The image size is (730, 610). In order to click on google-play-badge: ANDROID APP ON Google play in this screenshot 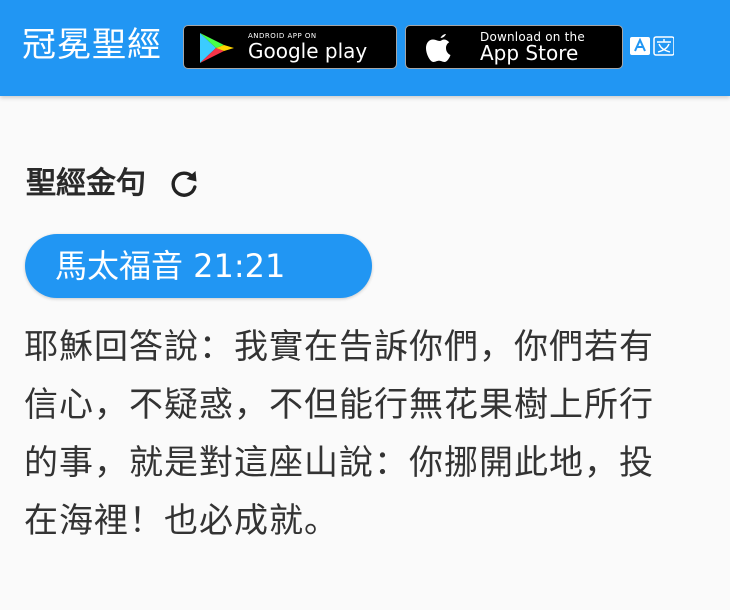, I will do `click(290, 47)`.